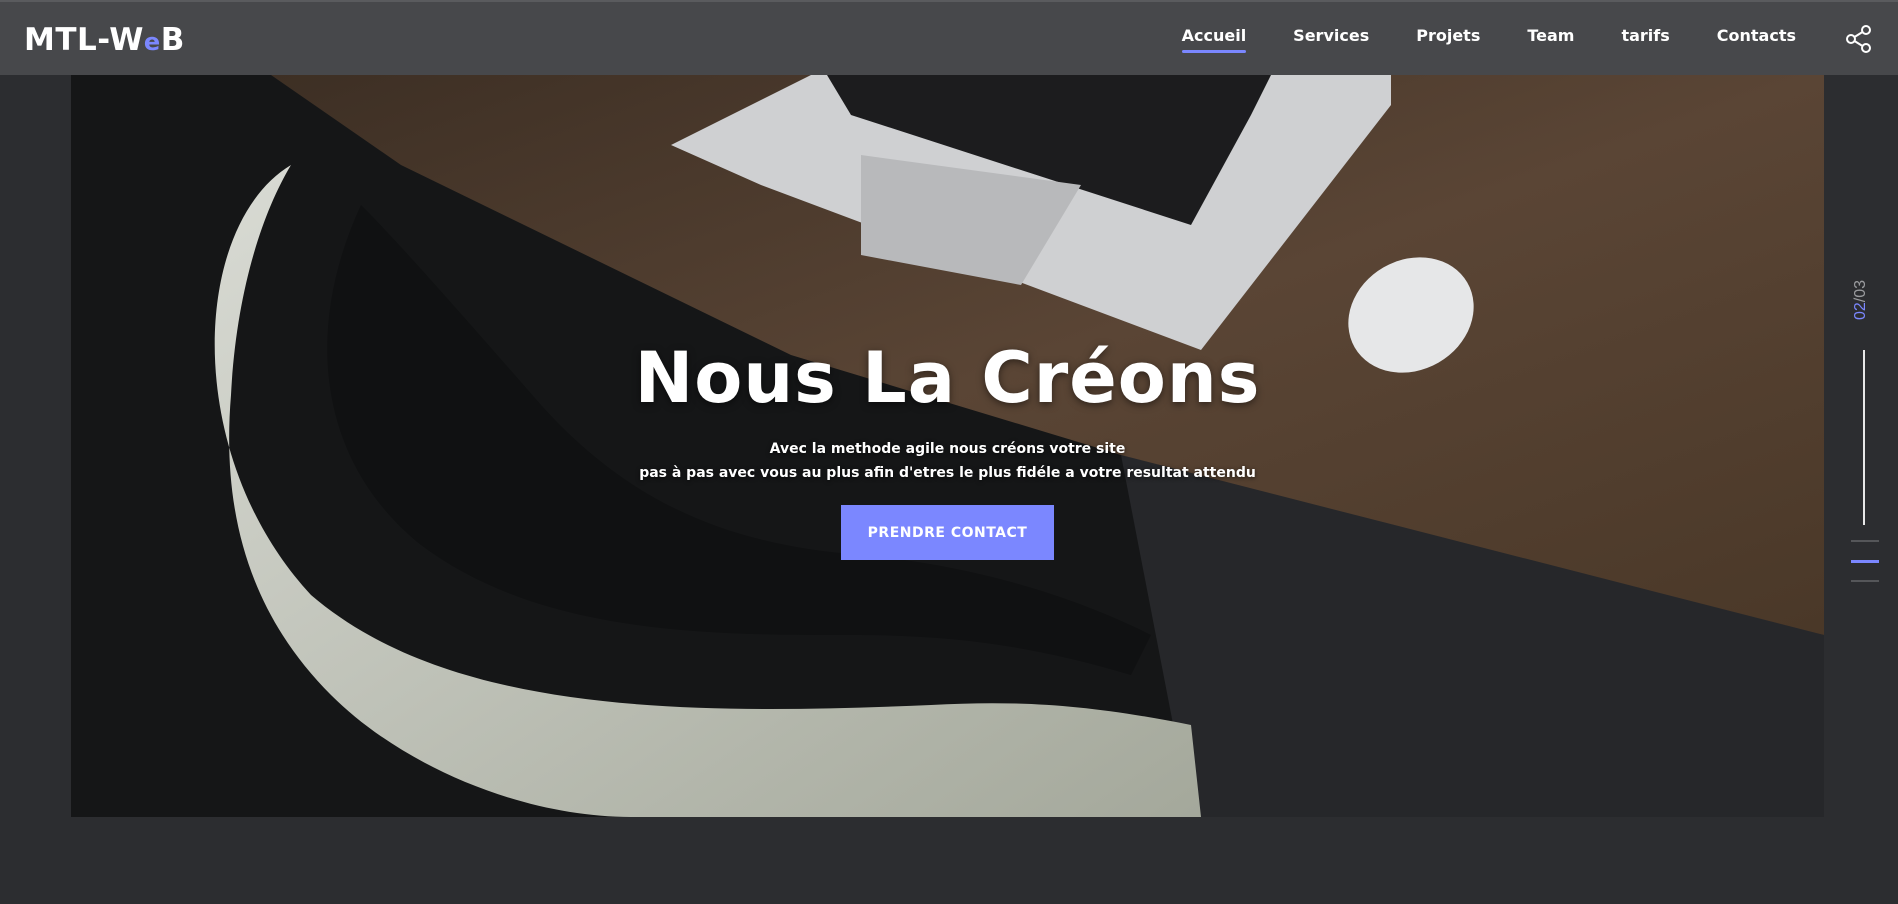  I want to click on nav-item-accueil: Accueil, so click(1213, 39).